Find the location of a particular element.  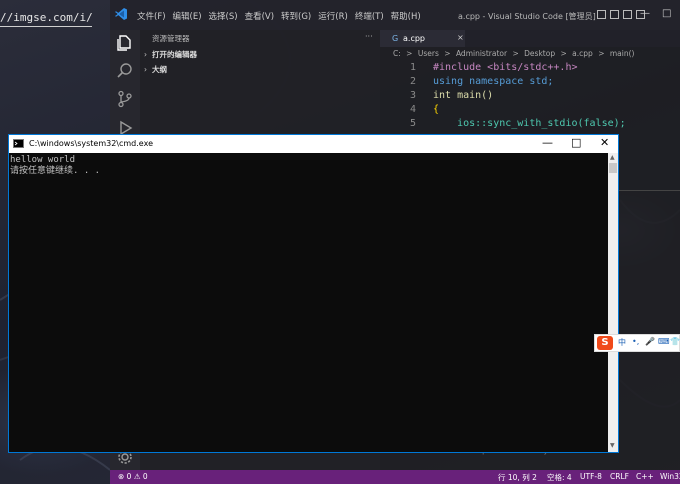

breadcrumb-item: main() is located at coordinates (622, 53).